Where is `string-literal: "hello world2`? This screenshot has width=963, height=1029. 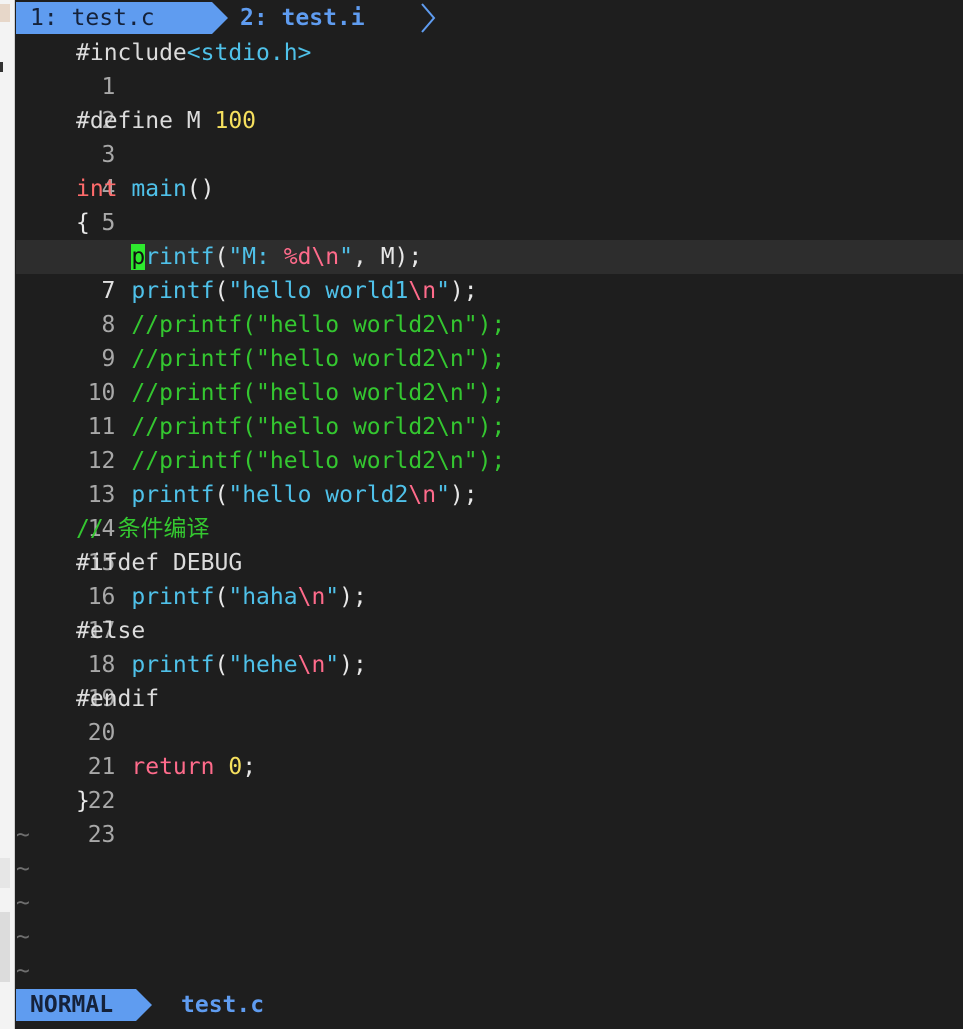 string-literal: "hello world2 is located at coordinates (318, 495).